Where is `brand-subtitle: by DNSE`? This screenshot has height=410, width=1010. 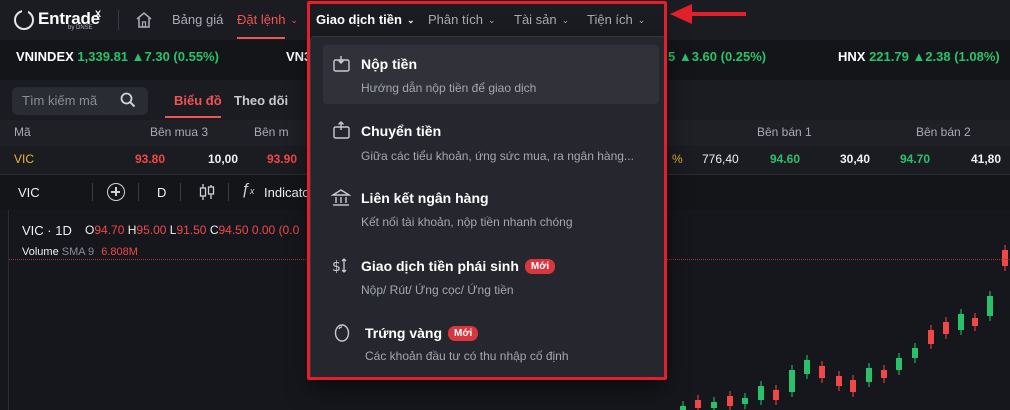 brand-subtitle: by DNSE is located at coordinates (80, 28).